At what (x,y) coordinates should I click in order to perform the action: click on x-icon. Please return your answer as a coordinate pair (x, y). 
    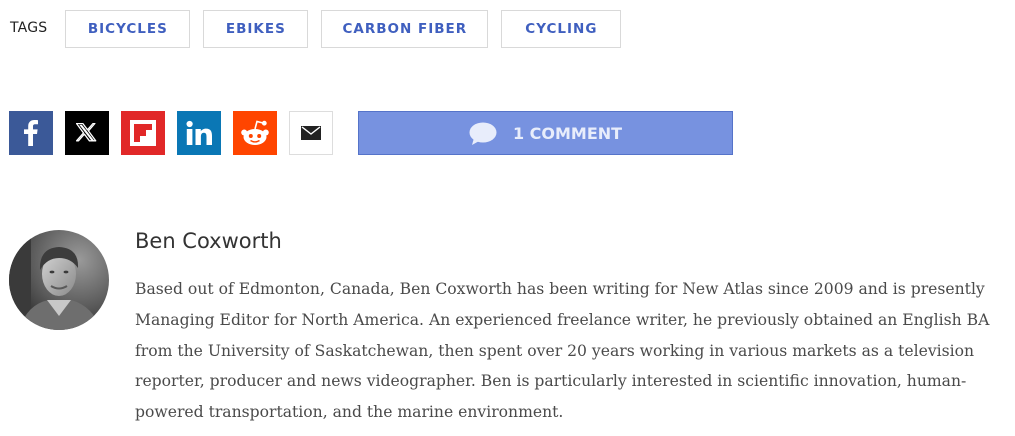
    Looking at the image, I should click on (86, 132).